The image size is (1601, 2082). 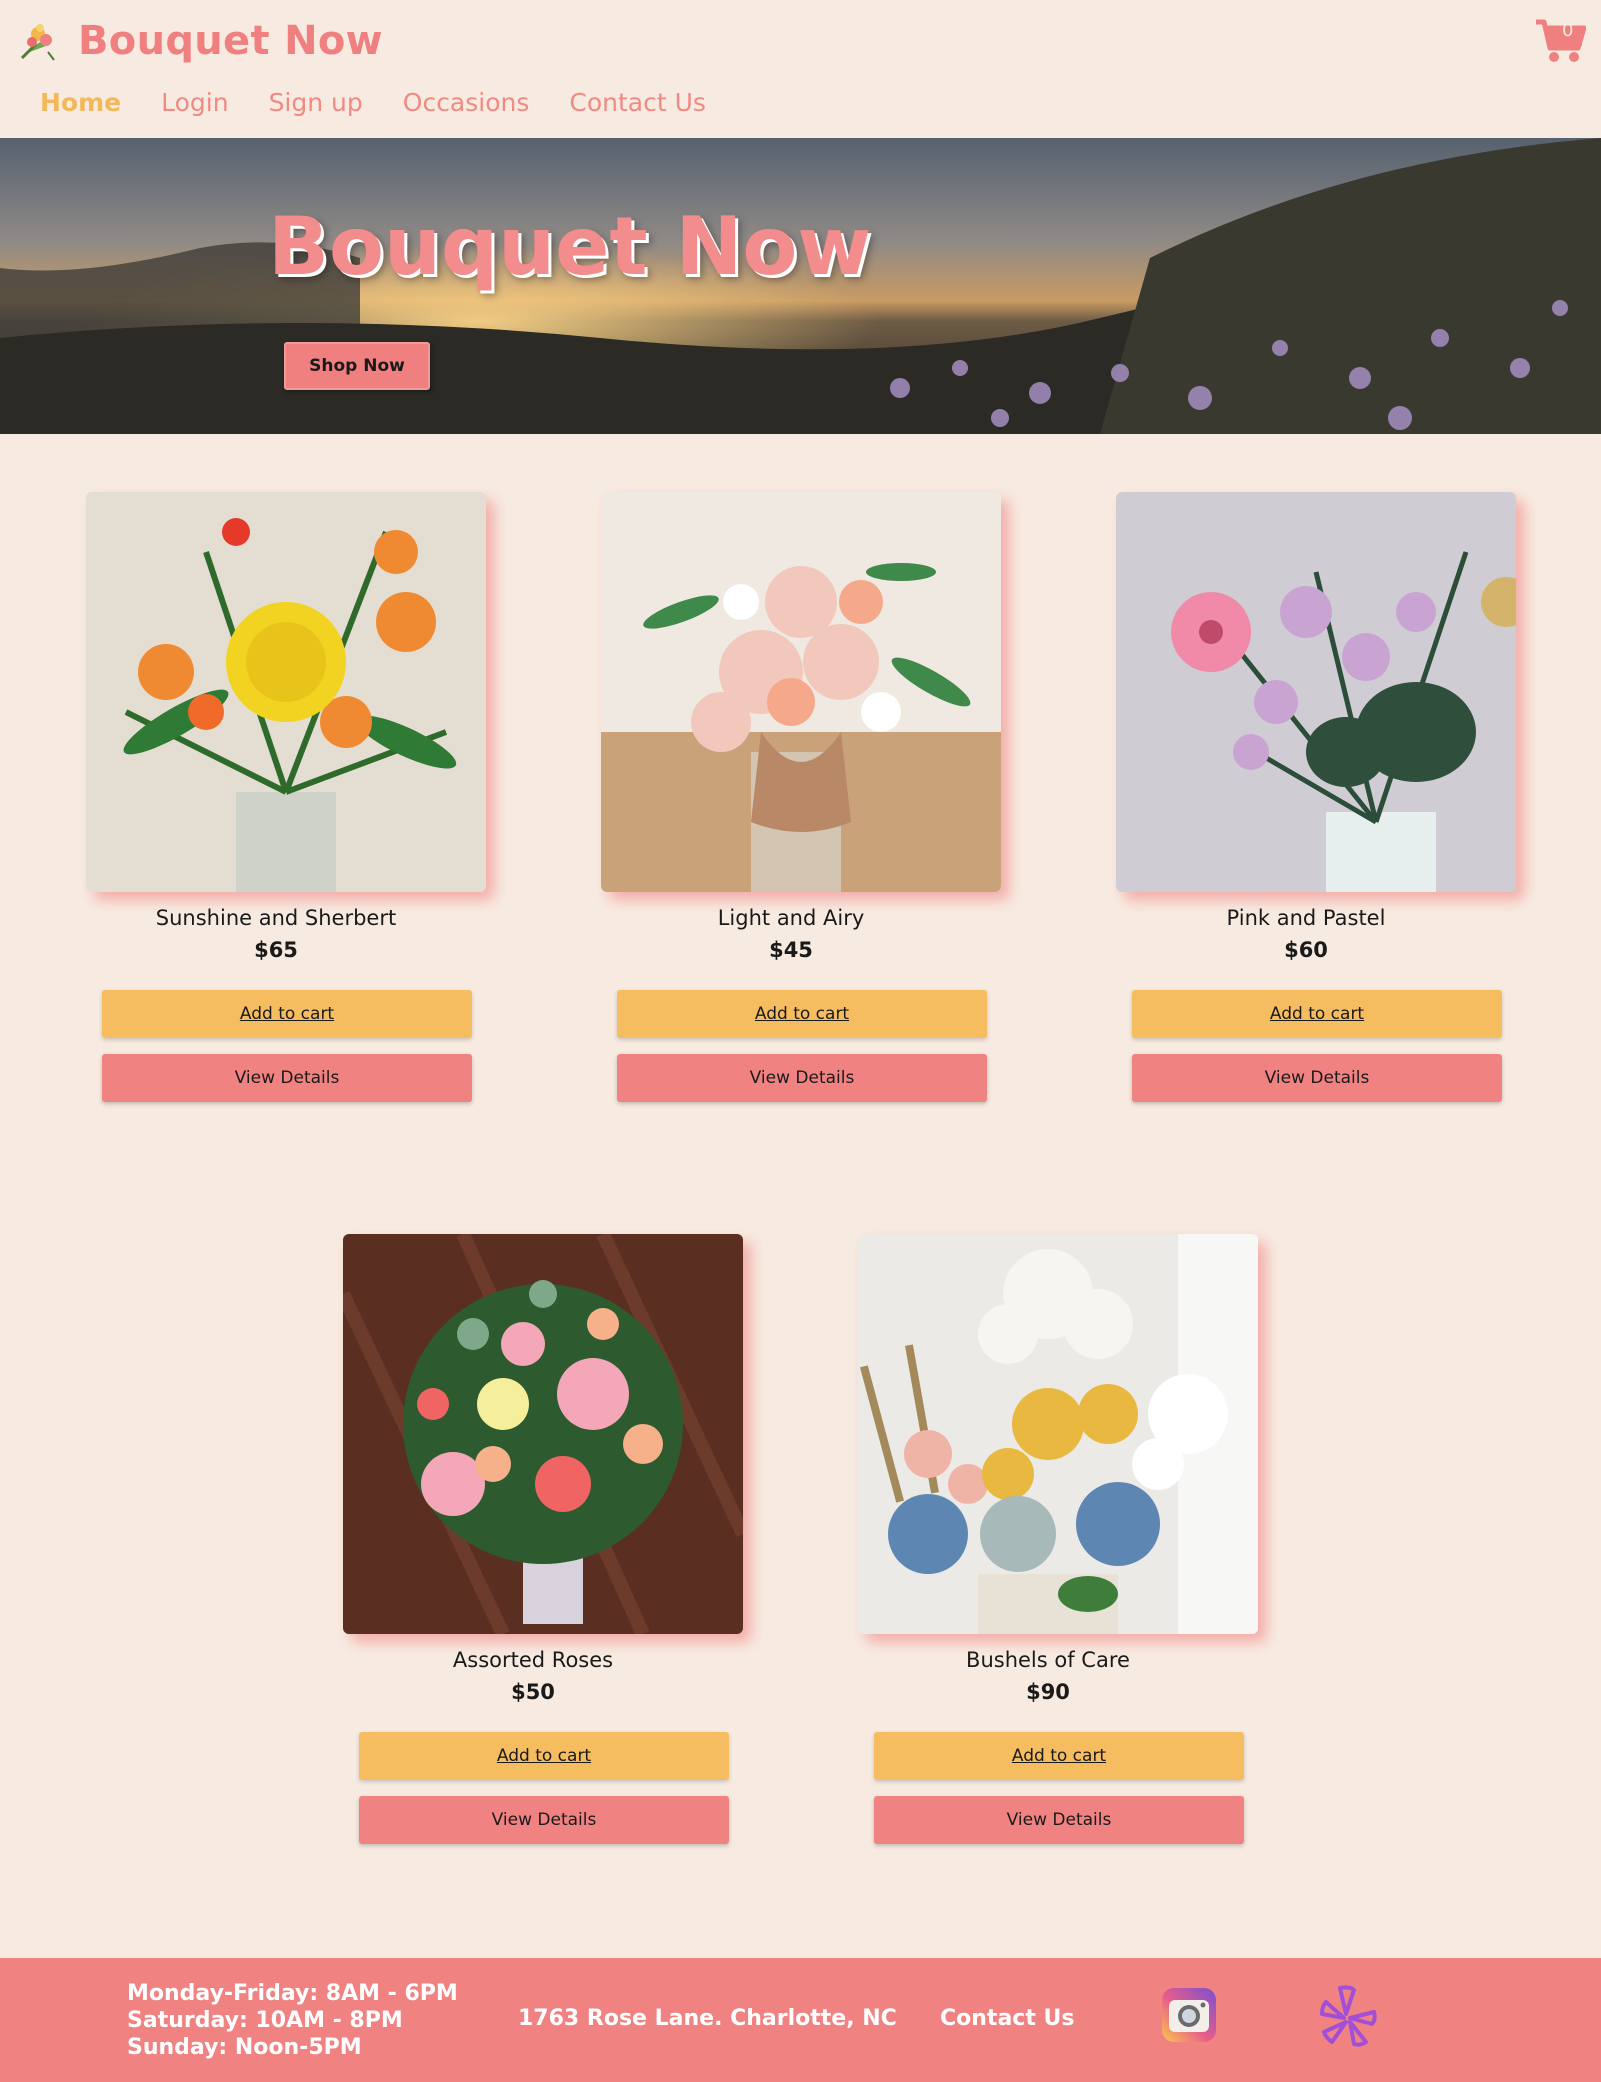 I want to click on hero-title: Bouquet Now, so click(x=570, y=246).